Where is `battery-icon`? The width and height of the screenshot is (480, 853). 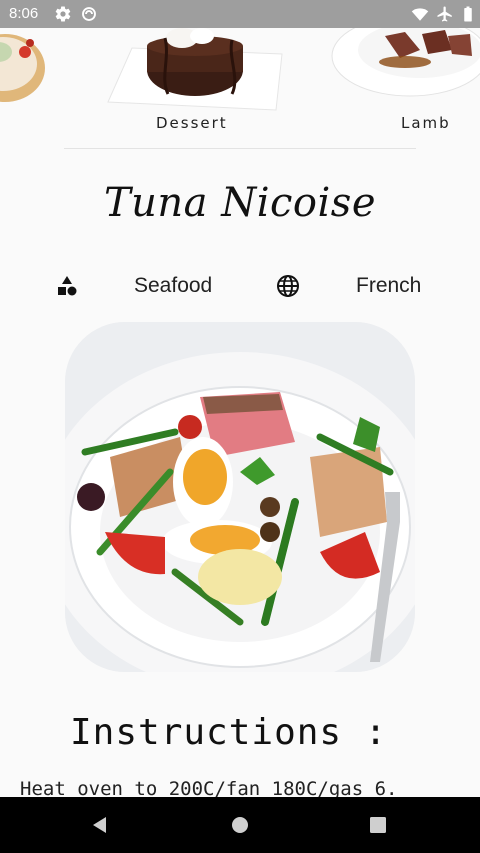
battery-icon is located at coordinates (468, 14).